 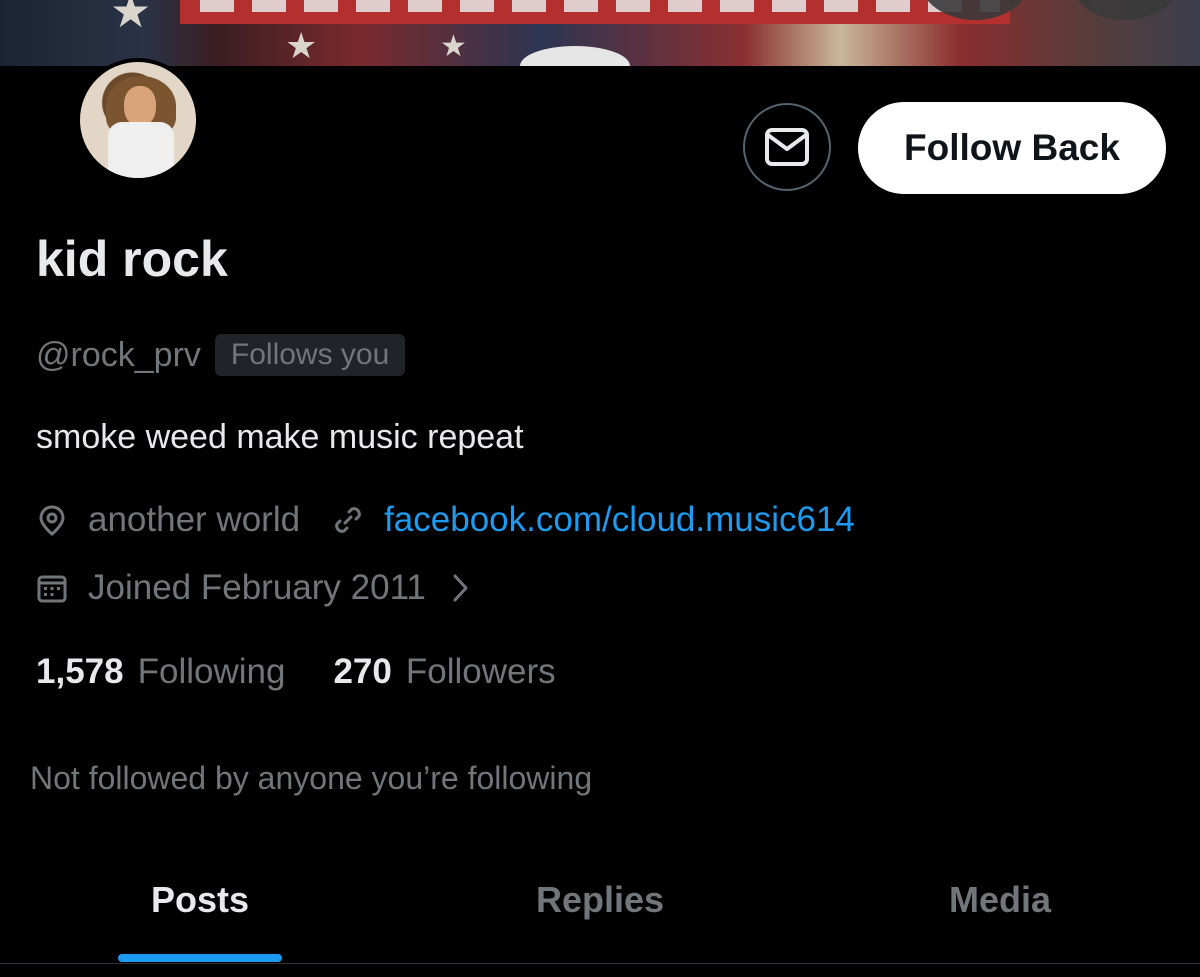 I want to click on website-link: facebook.com/cloud.music614, so click(x=619, y=520).